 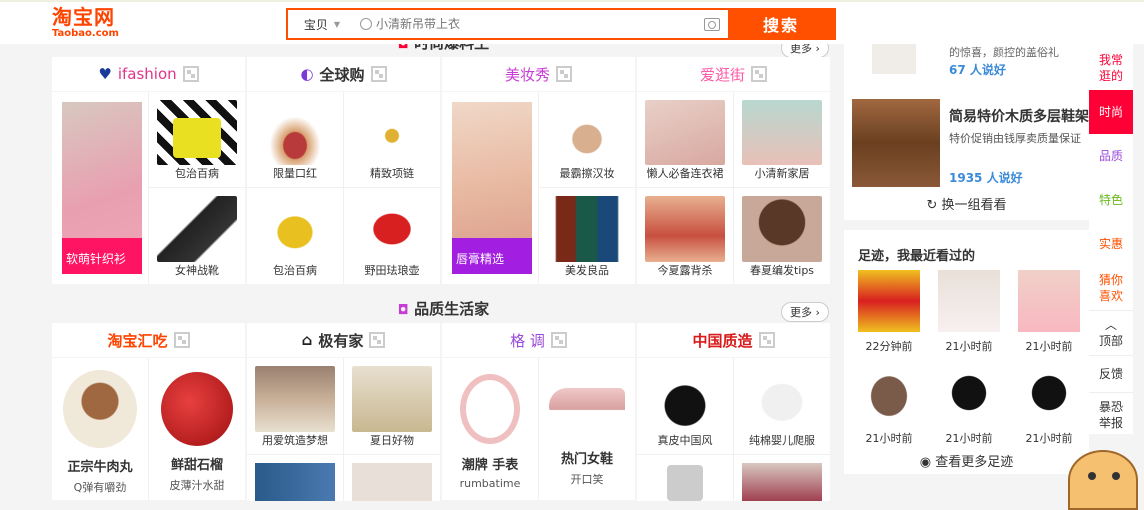 I want to click on footprint-time: 21小时前, so click(x=1049, y=346).